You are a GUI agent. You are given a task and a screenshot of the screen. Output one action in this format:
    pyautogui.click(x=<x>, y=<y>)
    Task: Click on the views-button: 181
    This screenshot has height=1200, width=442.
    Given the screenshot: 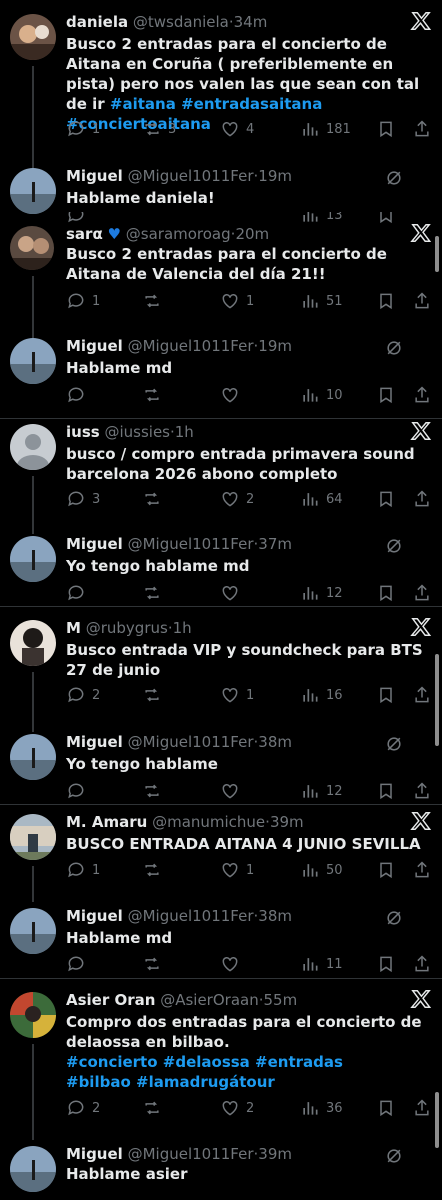 What is the action you would take?
    pyautogui.click(x=325, y=129)
    